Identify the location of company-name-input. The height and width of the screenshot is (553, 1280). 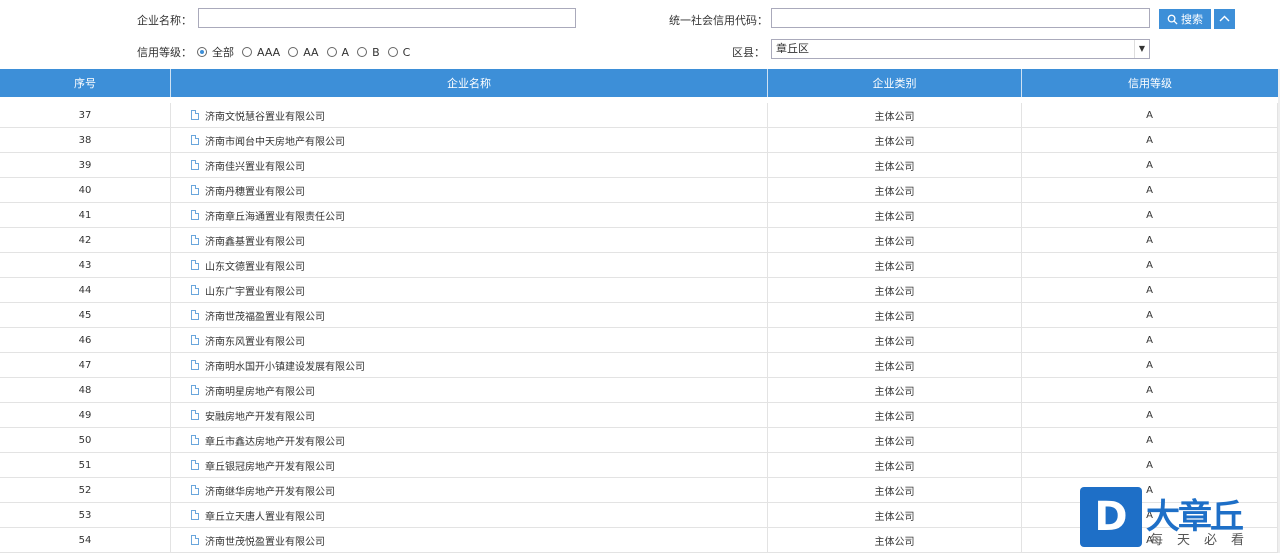
(387, 18).